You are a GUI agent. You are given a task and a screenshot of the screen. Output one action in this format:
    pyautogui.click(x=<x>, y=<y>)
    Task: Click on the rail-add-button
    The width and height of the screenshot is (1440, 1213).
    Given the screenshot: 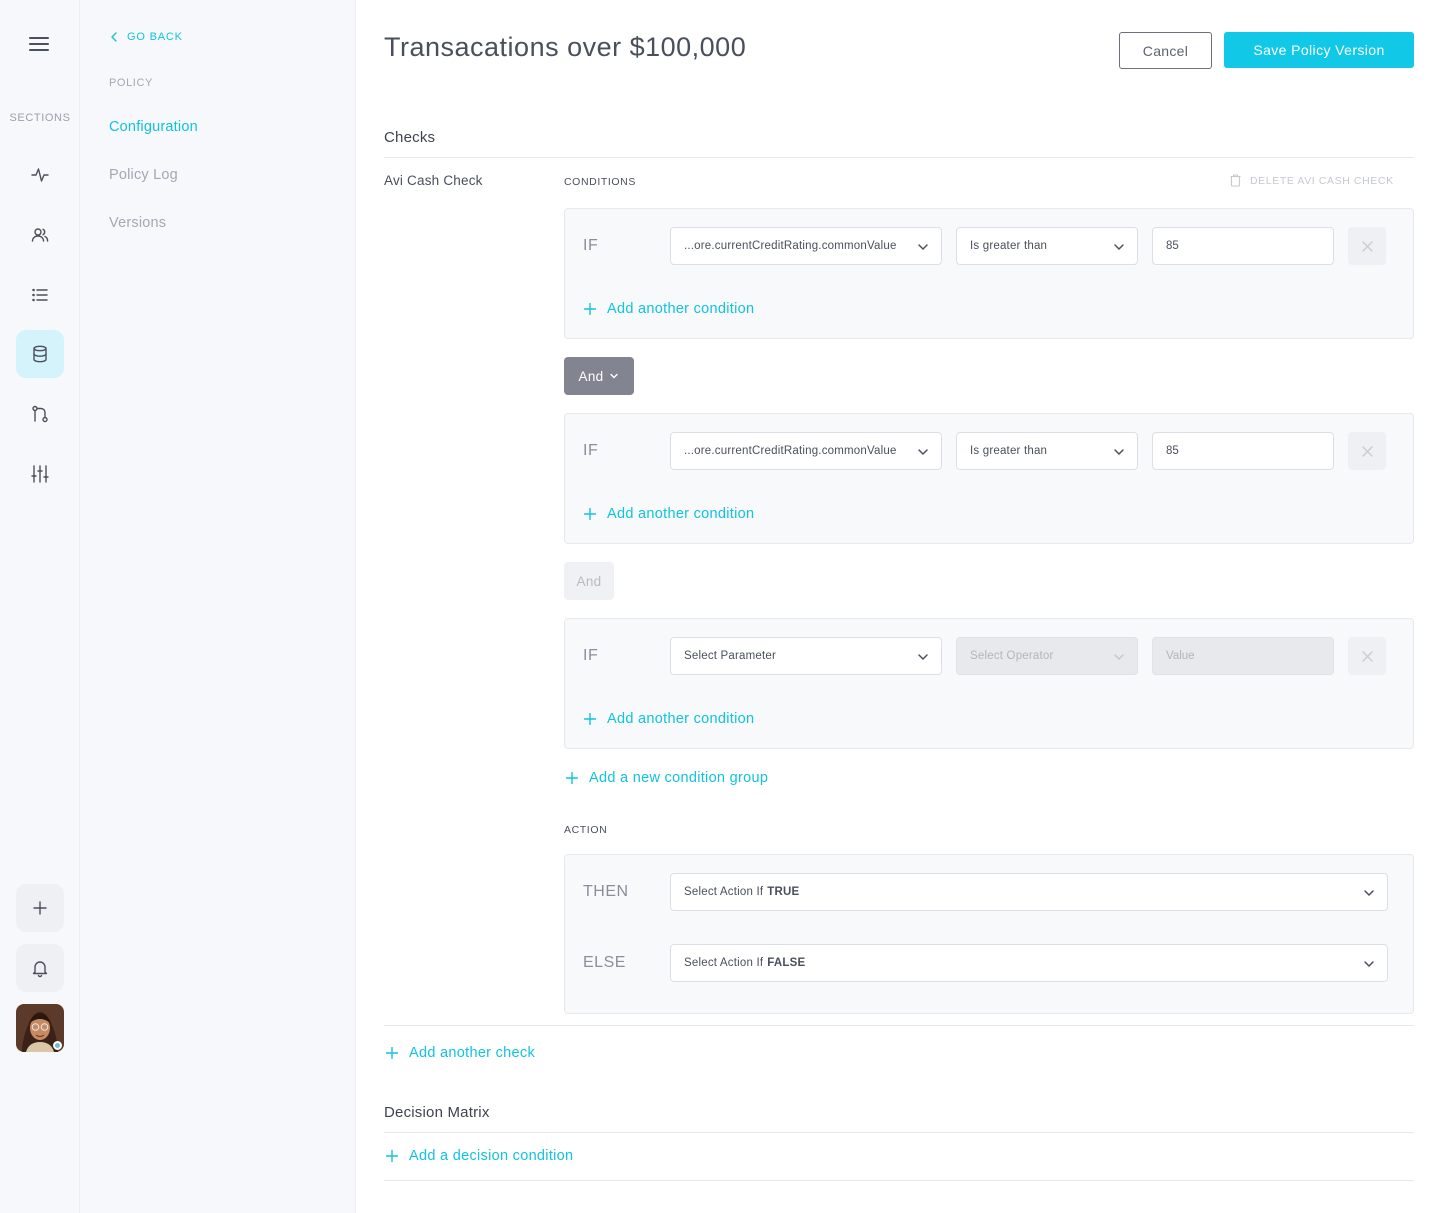 What is the action you would take?
    pyautogui.click(x=40, y=908)
    